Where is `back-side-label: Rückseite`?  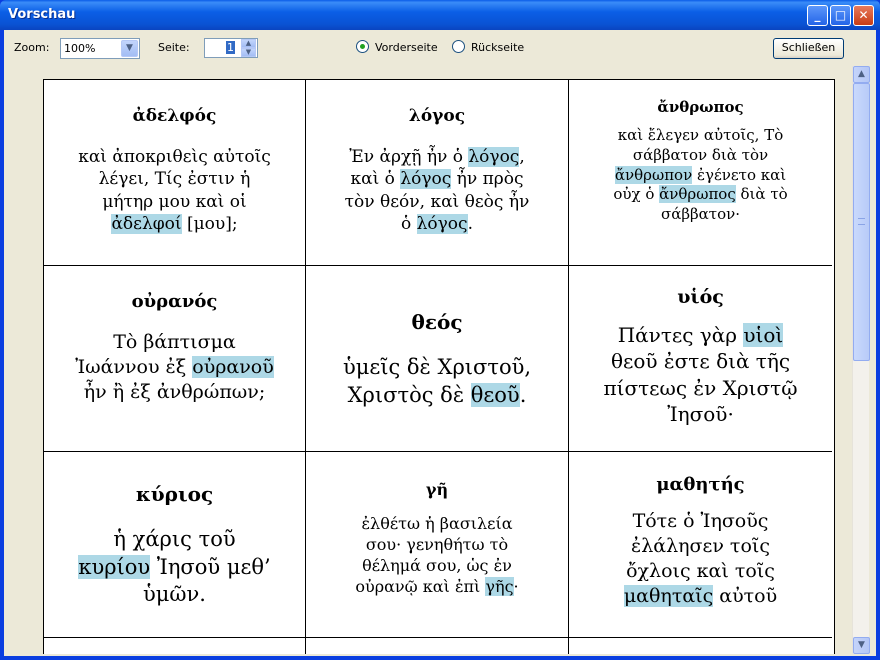
back-side-label: Rückseite is located at coordinates (497, 47).